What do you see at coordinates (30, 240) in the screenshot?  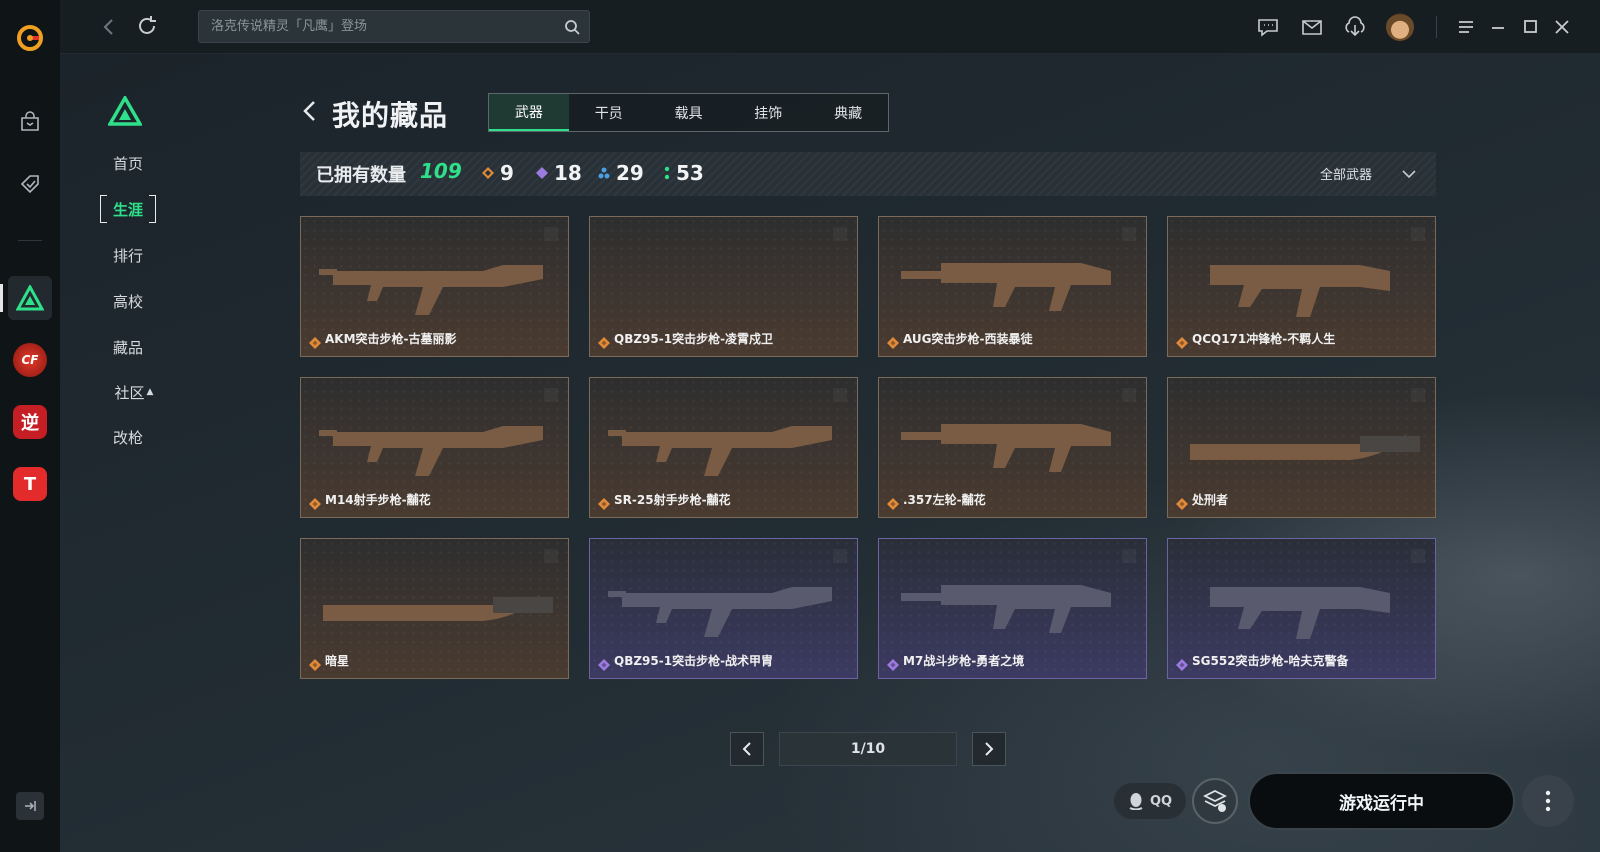 I see `rail-divider` at bounding box center [30, 240].